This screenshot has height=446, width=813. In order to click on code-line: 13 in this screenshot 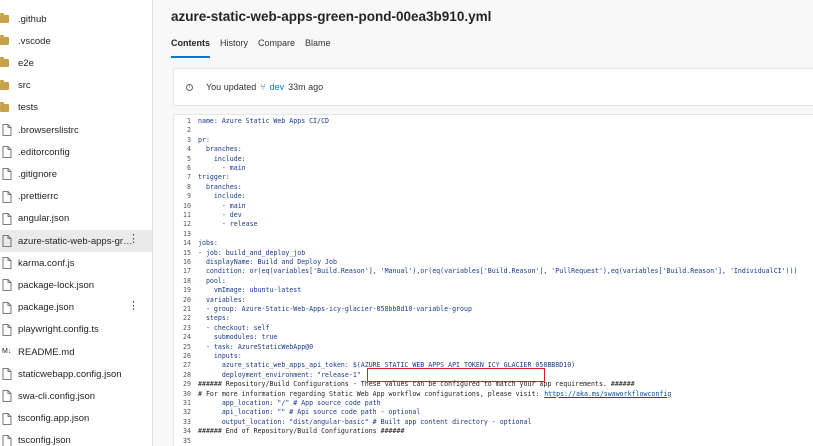, I will do `click(493, 234)`.